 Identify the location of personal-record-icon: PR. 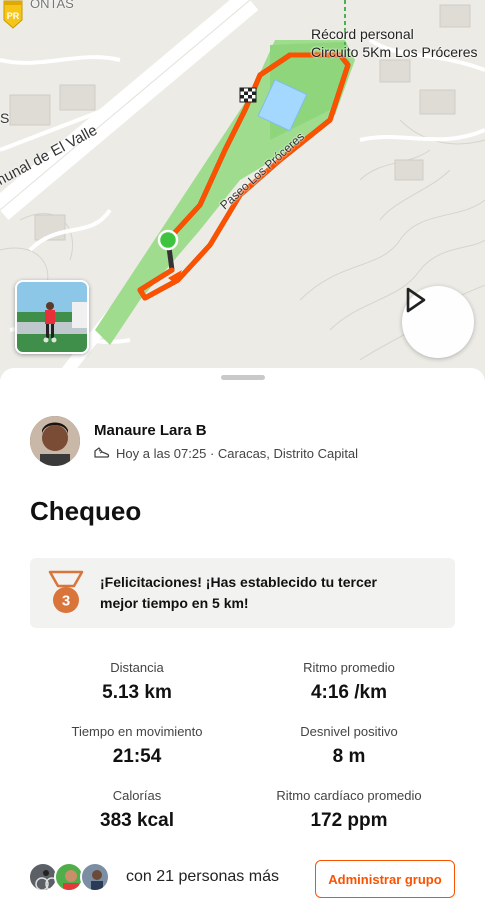
(13, 14).